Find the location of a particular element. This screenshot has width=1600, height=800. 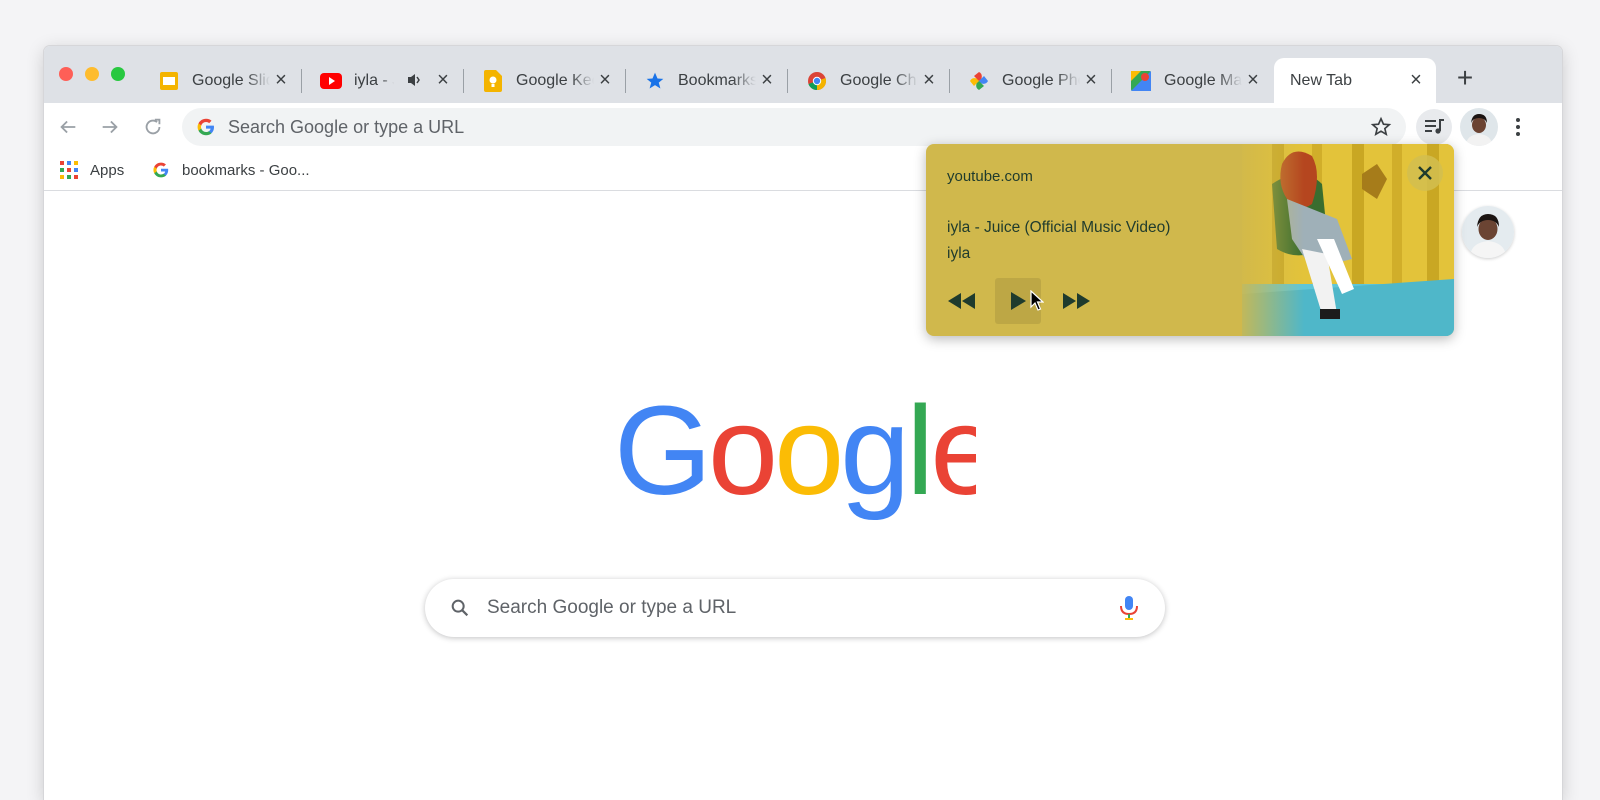

forward-button is located at coordinates (110, 127).